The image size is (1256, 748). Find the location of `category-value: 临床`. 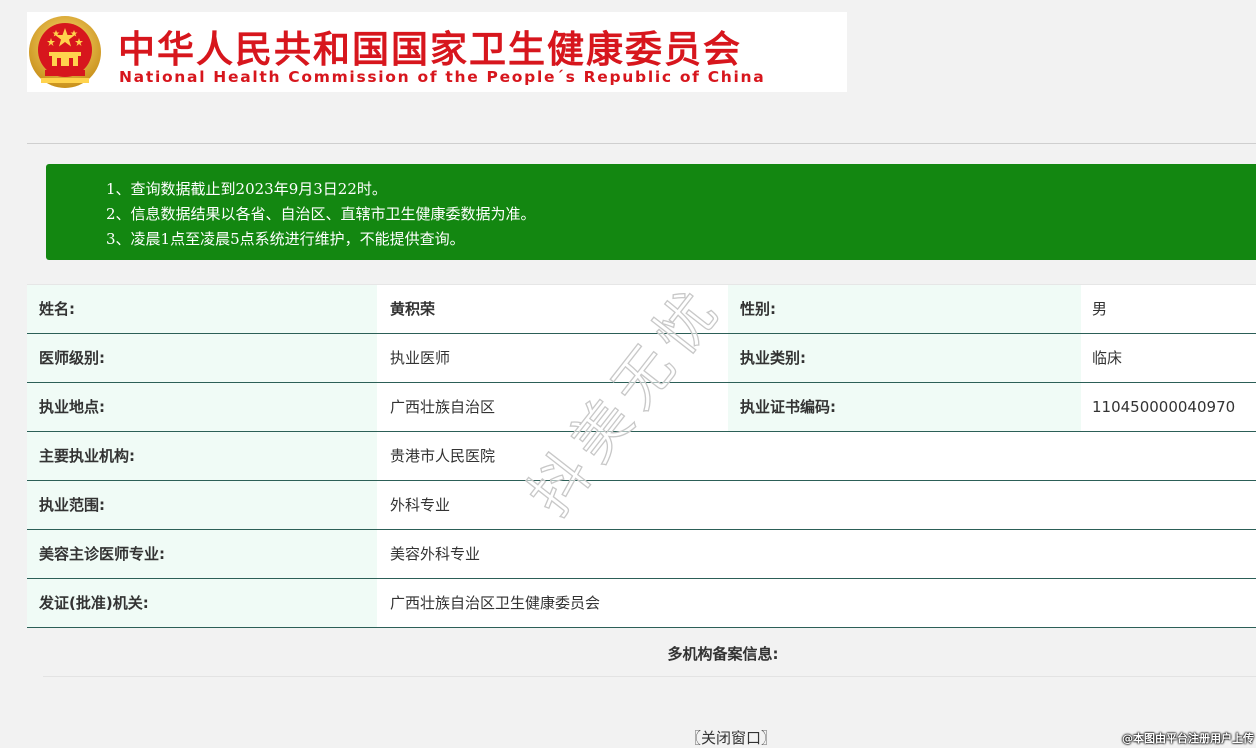

category-value: 临床 is located at coordinates (1168, 358).